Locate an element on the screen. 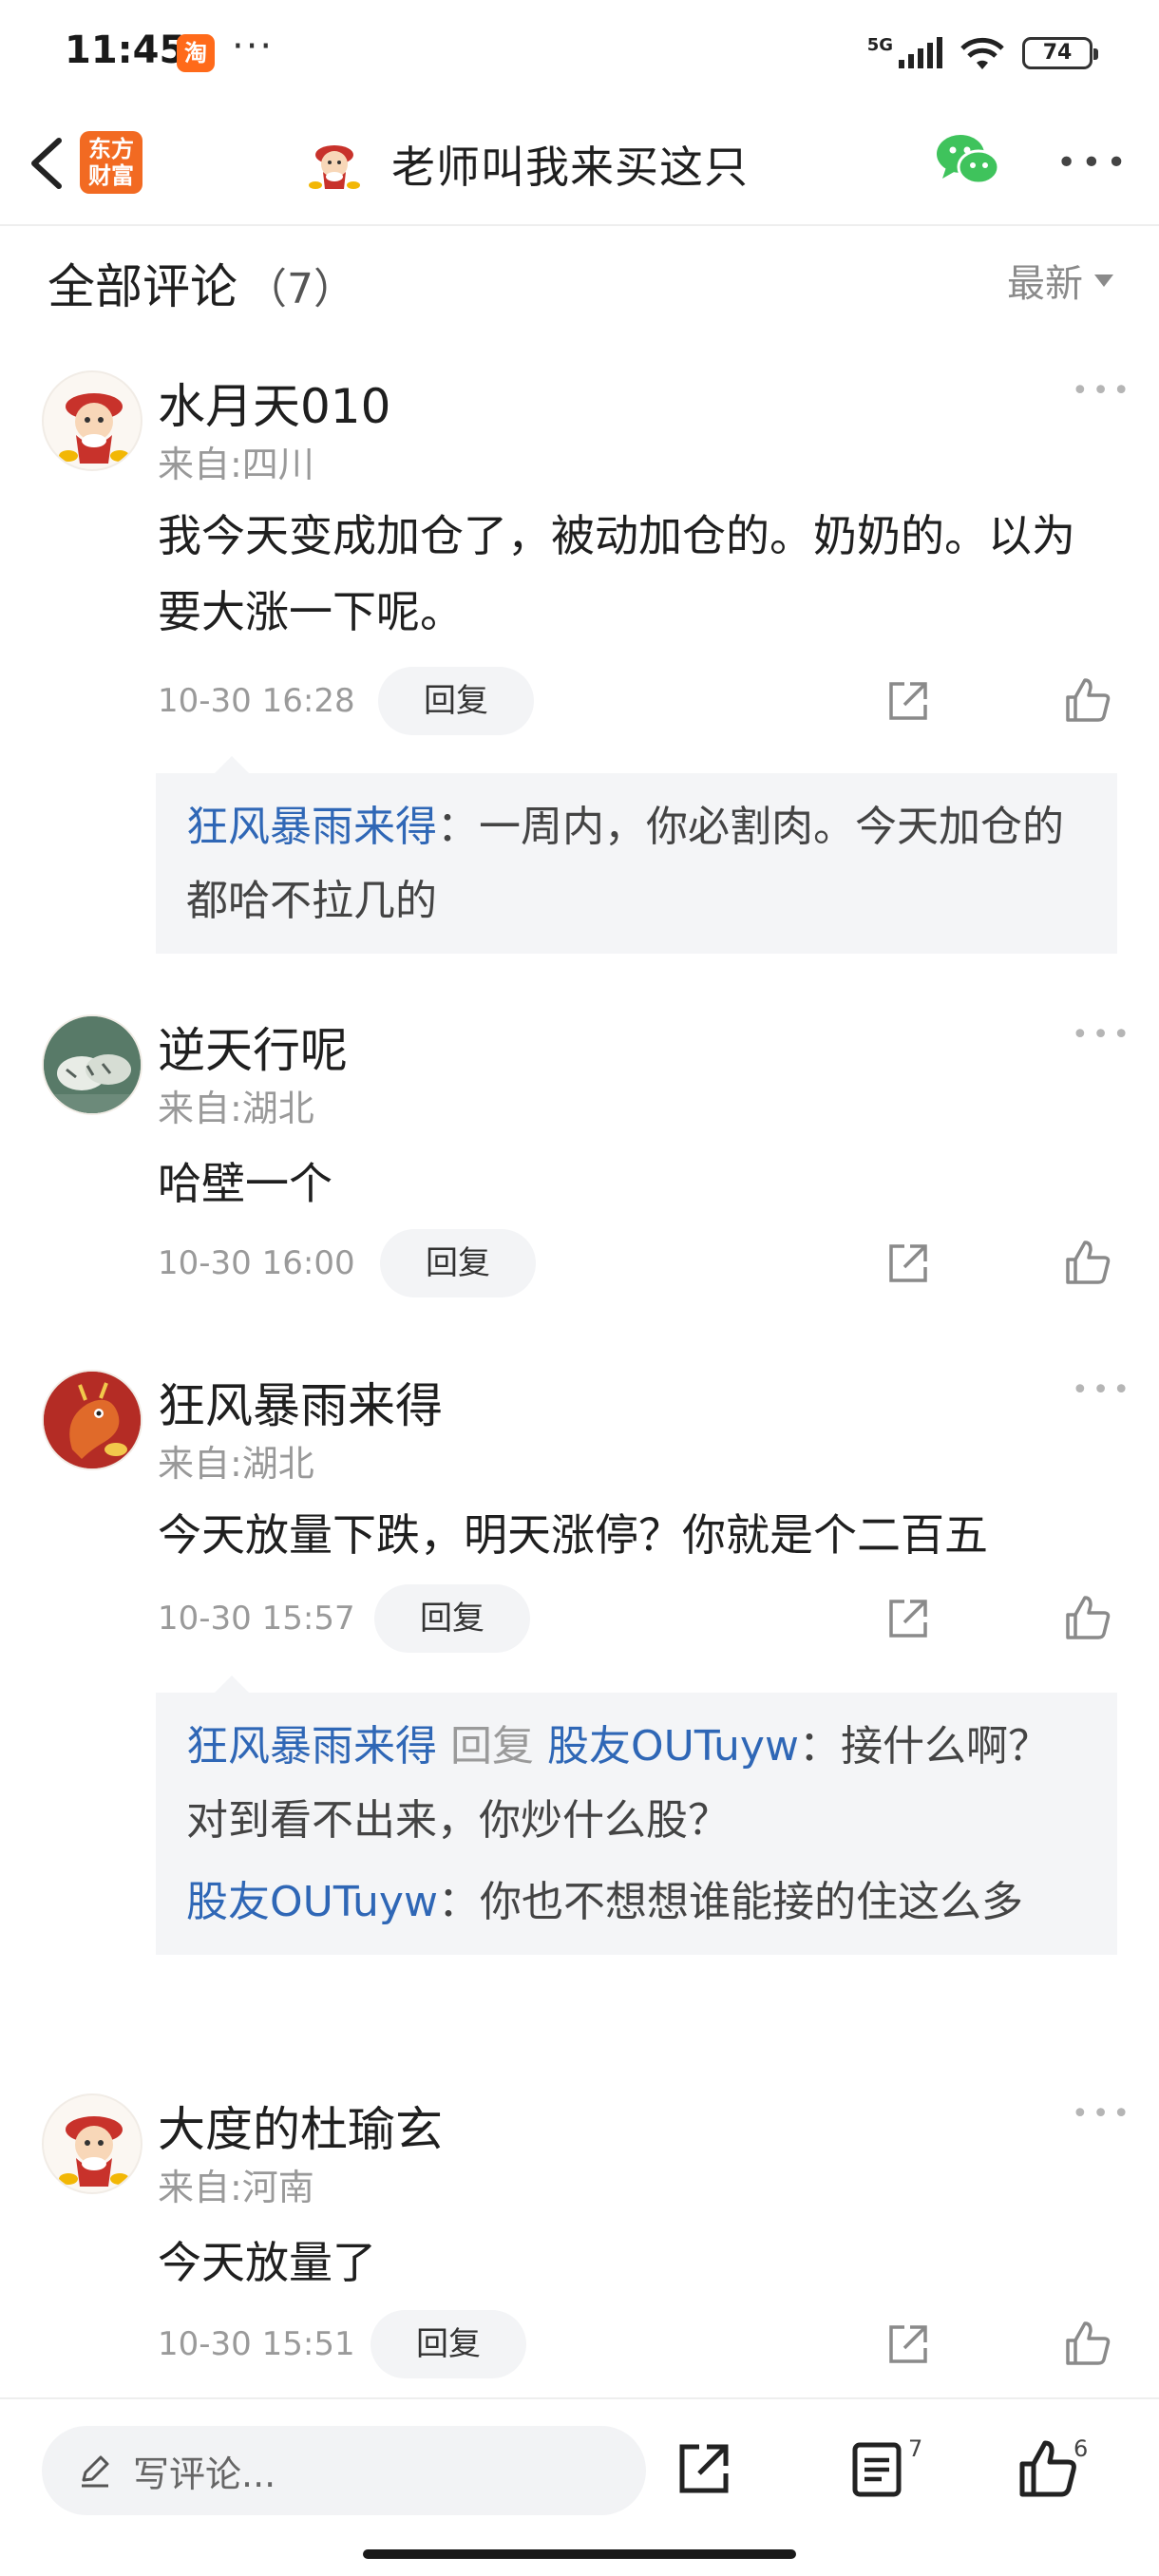  comment-count-badge: 7 is located at coordinates (915, 2448).